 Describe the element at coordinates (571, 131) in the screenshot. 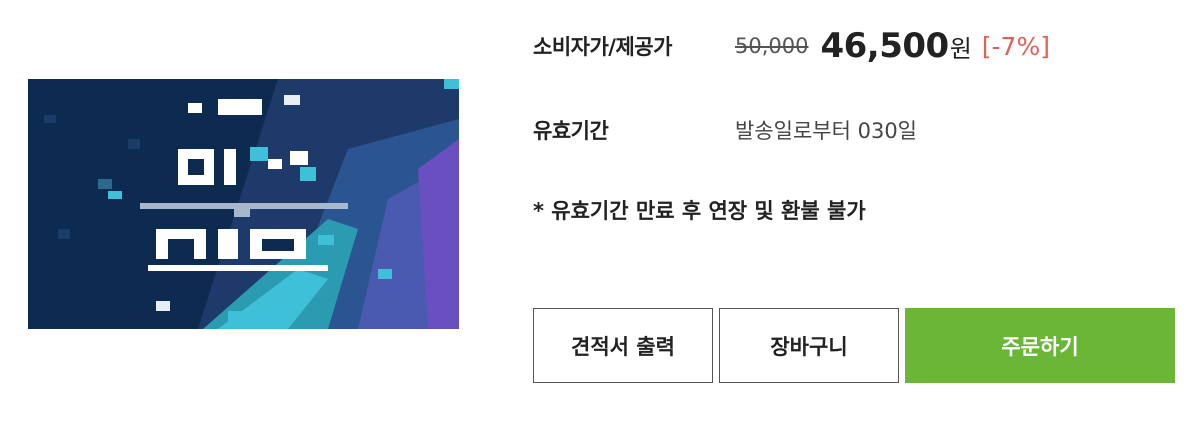

I see `validity-label: 유효기간` at that location.